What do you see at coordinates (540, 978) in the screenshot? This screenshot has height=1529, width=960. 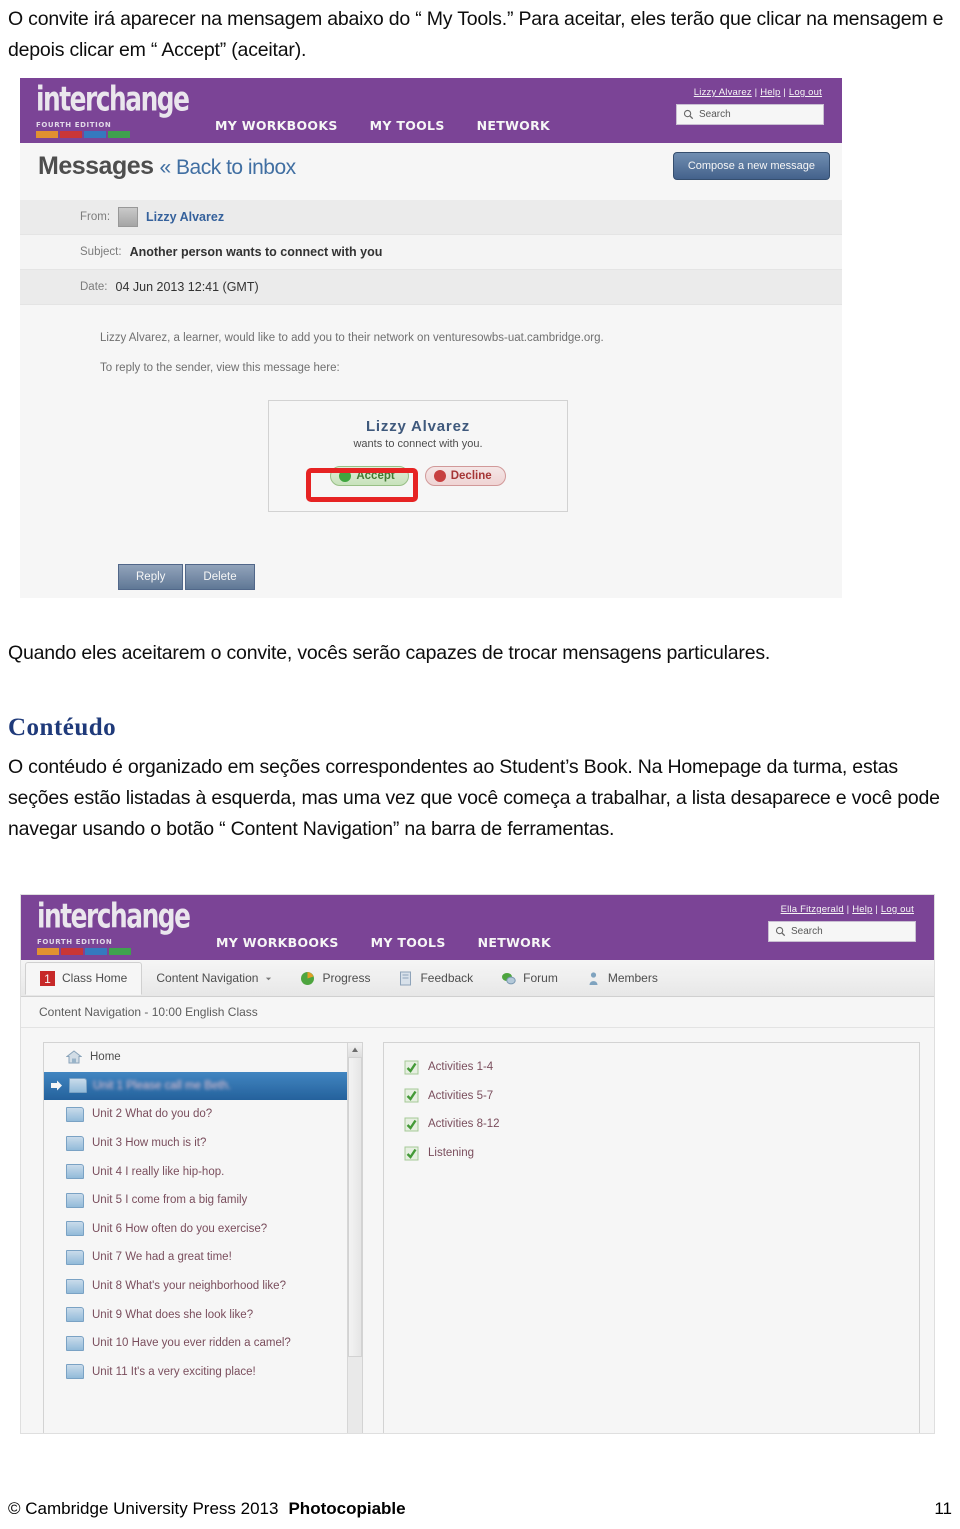 I see `toolbar-label-forum: Forum` at bounding box center [540, 978].